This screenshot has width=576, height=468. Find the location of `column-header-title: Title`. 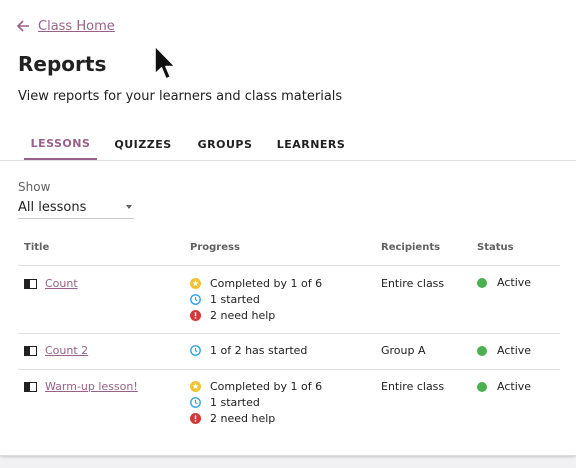

column-header-title: Title is located at coordinates (37, 247).